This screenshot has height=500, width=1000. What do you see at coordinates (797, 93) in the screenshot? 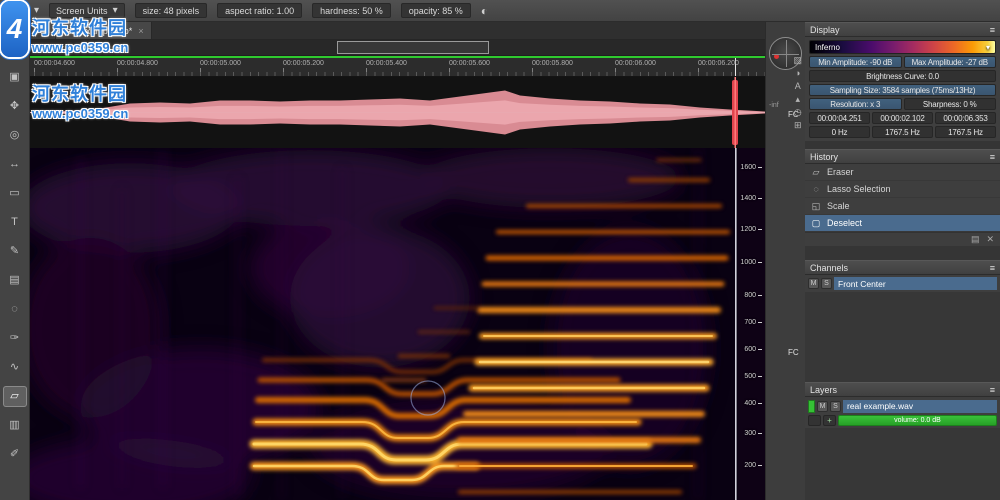
I see `display-row-icons: ▧ ◑ A ▴ ◷ ⊞` at bounding box center [797, 93].